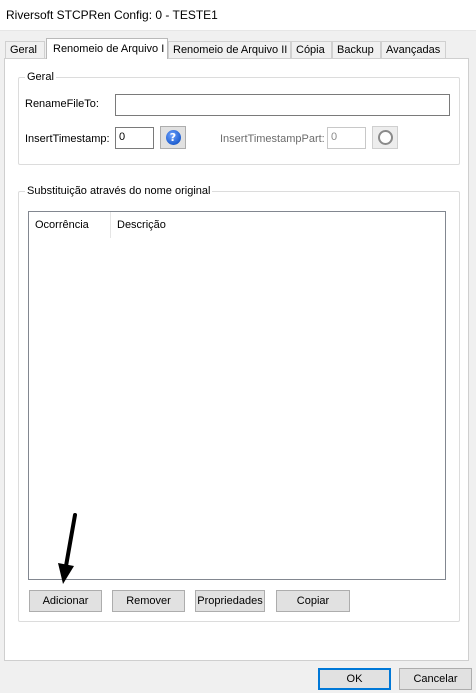  What do you see at coordinates (134, 138) in the screenshot?
I see `timestamp-input: 0` at bounding box center [134, 138].